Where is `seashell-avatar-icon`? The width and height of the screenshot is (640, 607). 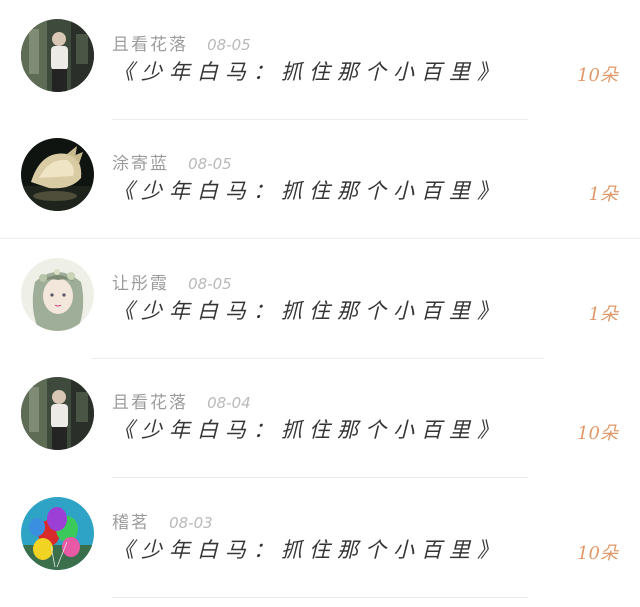 seashell-avatar-icon is located at coordinates (57, 174).